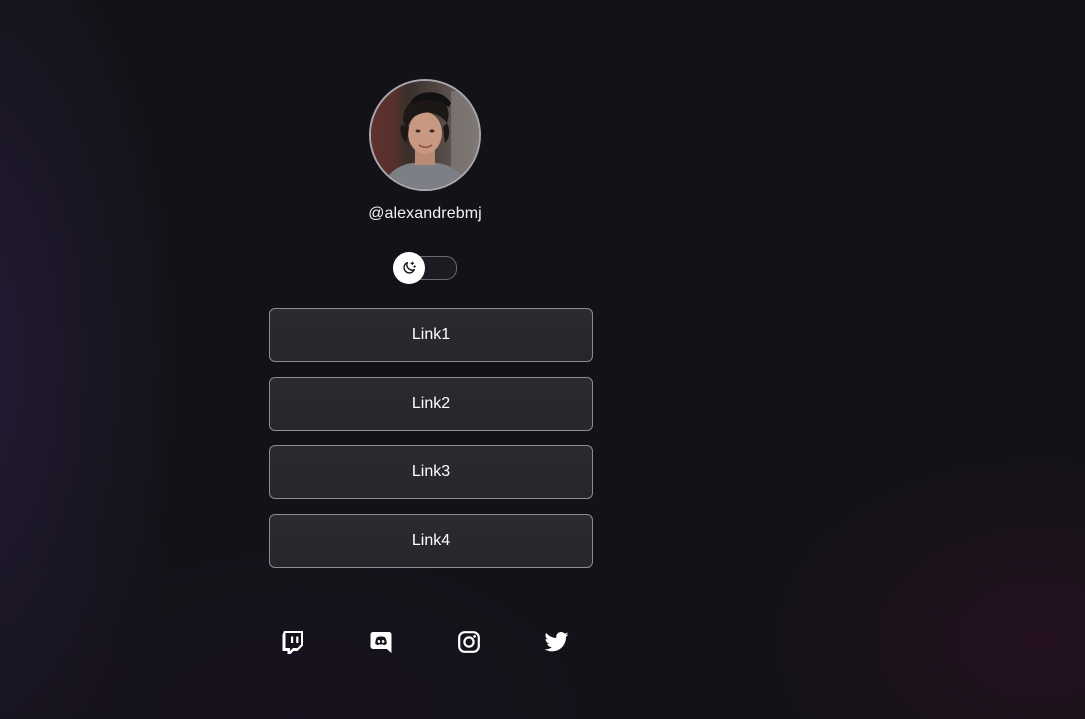 Image resolution: width=1085 pixels, height=719 pixels. Describe the element at coordinates (431, 404) in the screenshot. I see `link-button-2: Link2` at that location.